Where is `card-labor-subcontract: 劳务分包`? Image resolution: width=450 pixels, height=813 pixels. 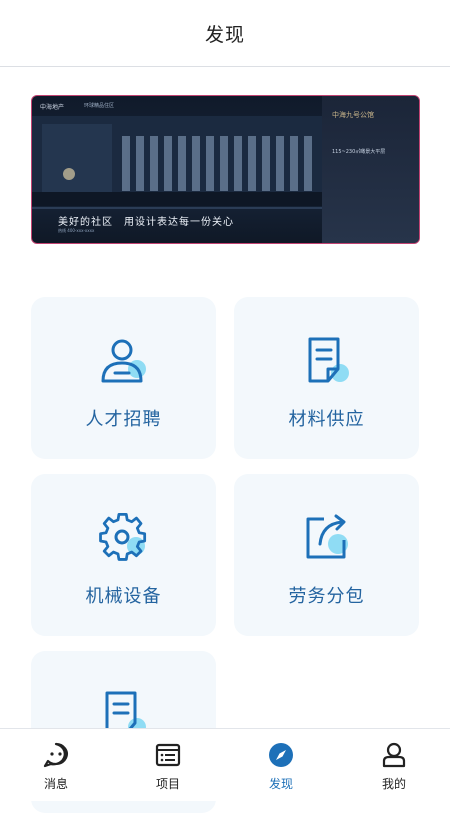
card-labor-subcontract: 劳务分包 is located at coordinates (326, 555).